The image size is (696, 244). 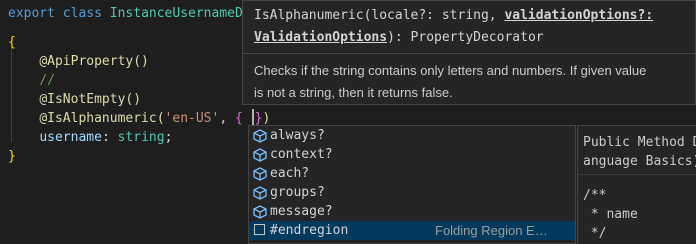 What do you see at coordinates (379, 15) in the screenshot?
I see `signature-prefix: IsAlphanumeric(locale?: string,` at bounding box center [379, 15].